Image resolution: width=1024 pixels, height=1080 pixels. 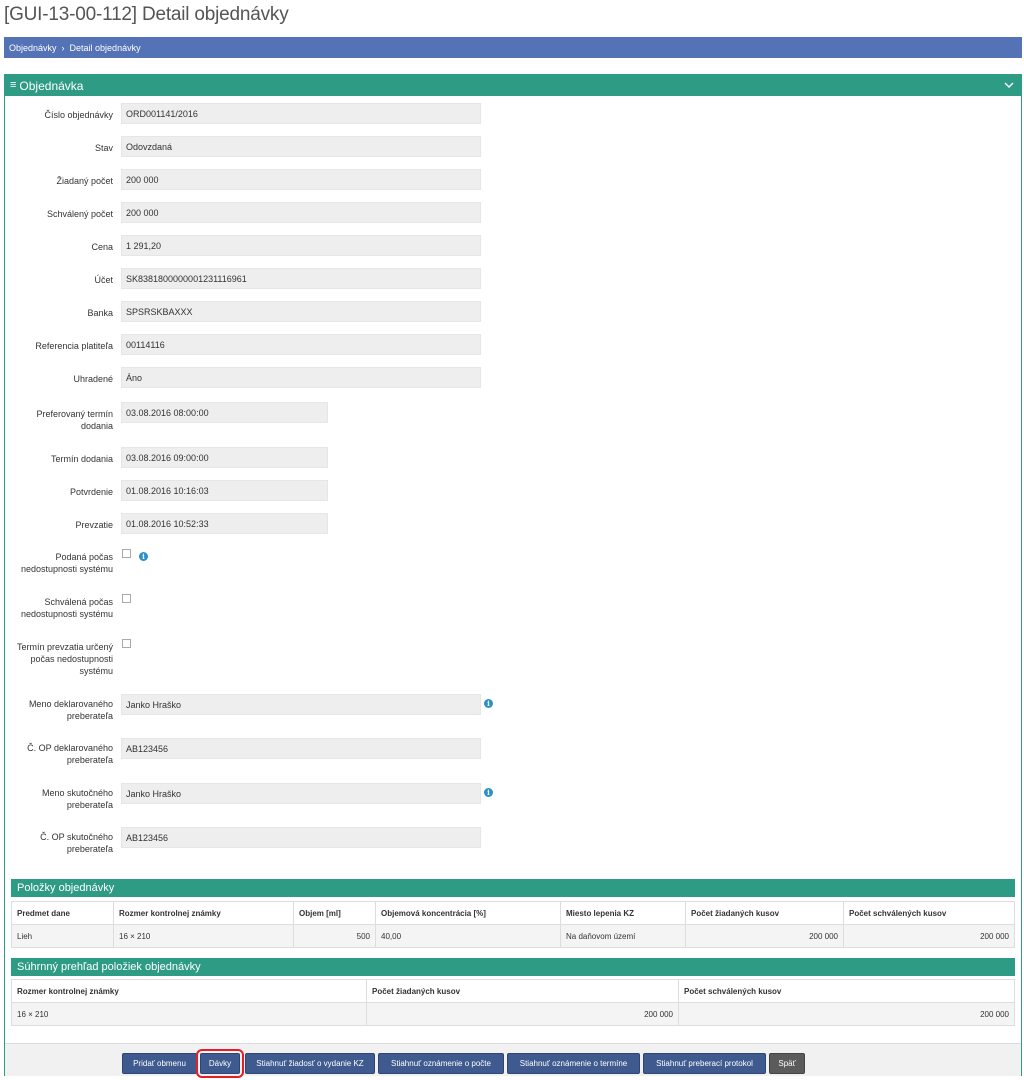 I want to click on declared-recipient-name-field: Janko Hraško, so click(x=301, y=704).